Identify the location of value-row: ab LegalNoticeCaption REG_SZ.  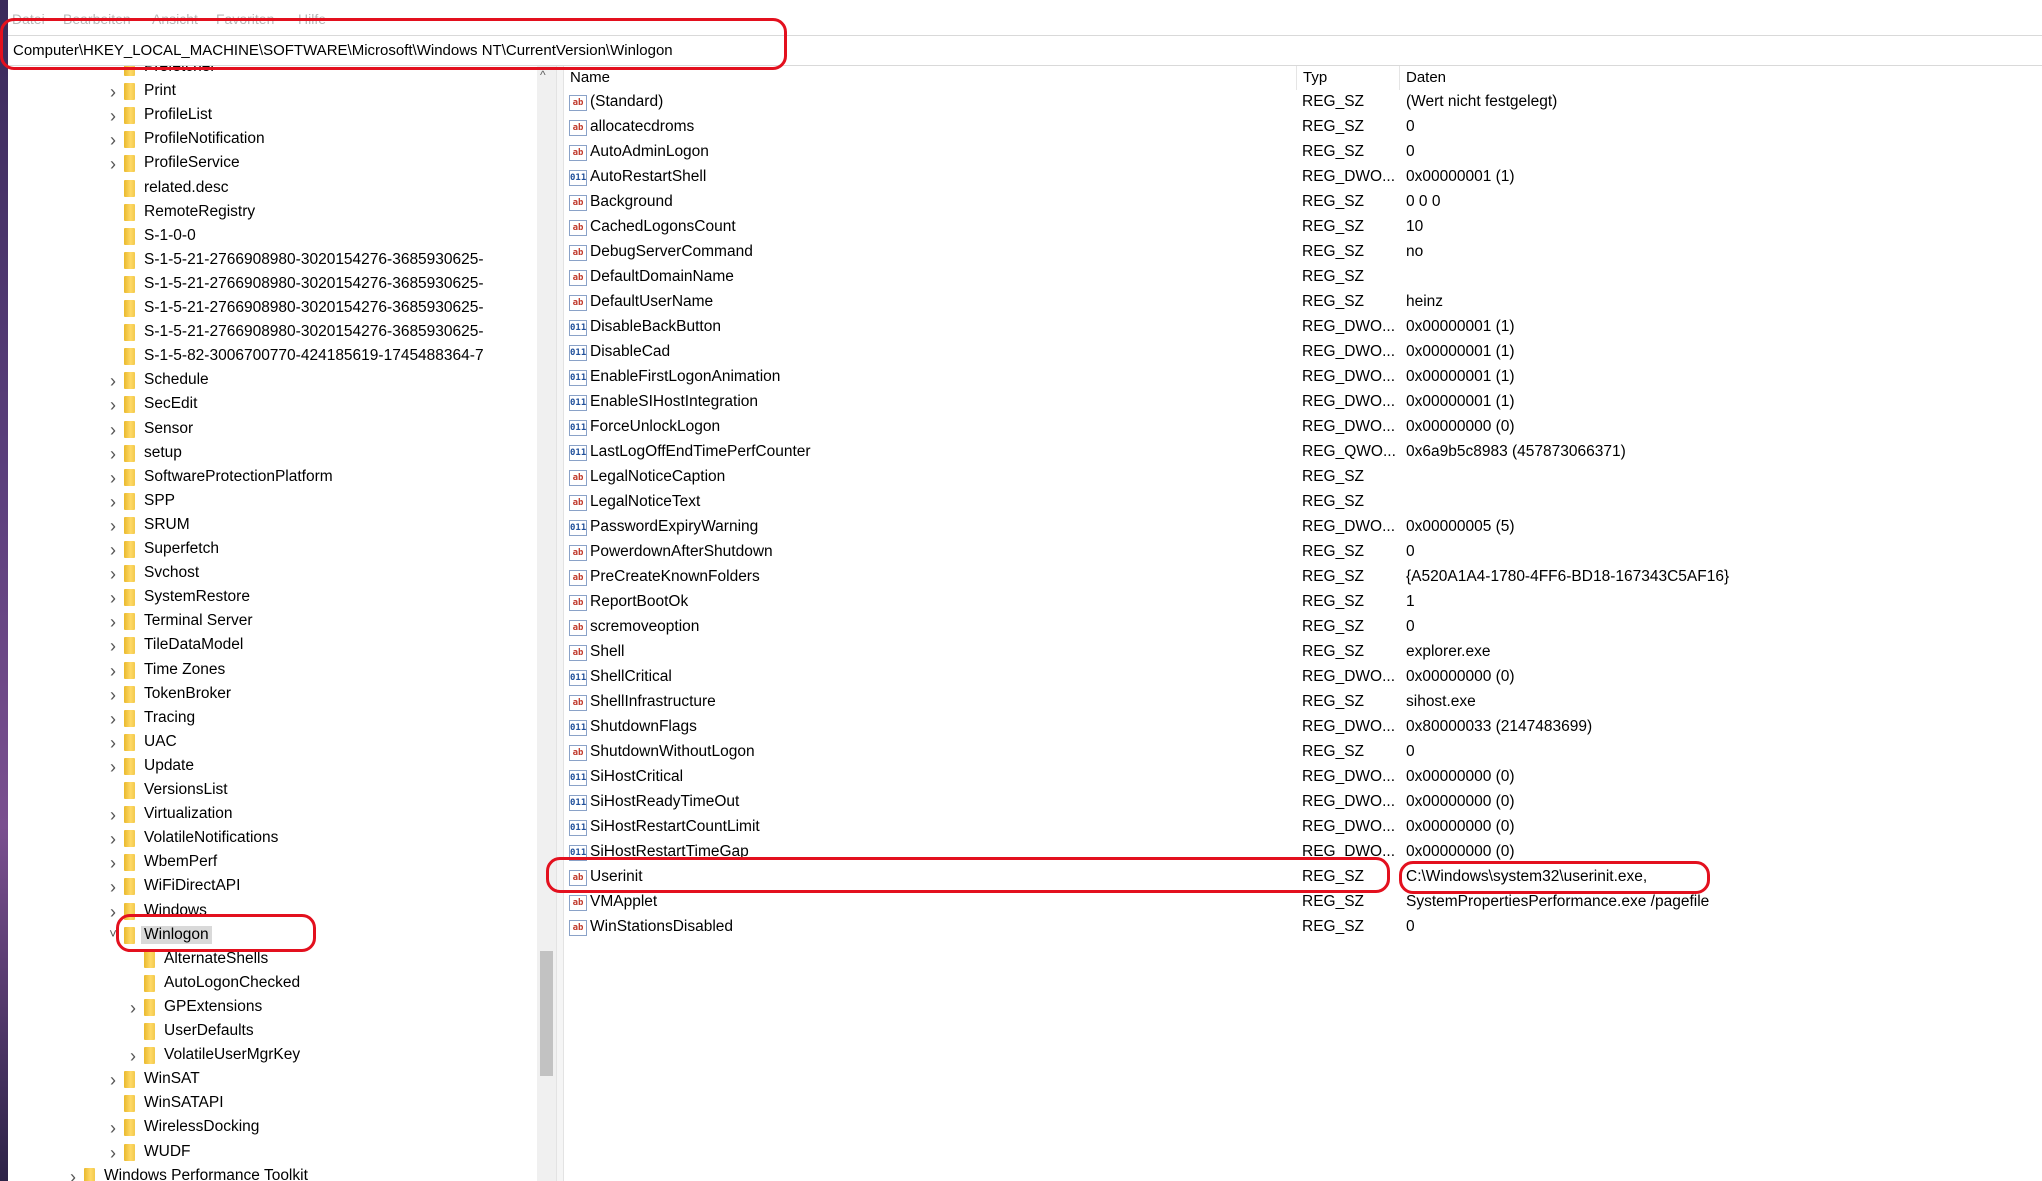
(1302, 478).